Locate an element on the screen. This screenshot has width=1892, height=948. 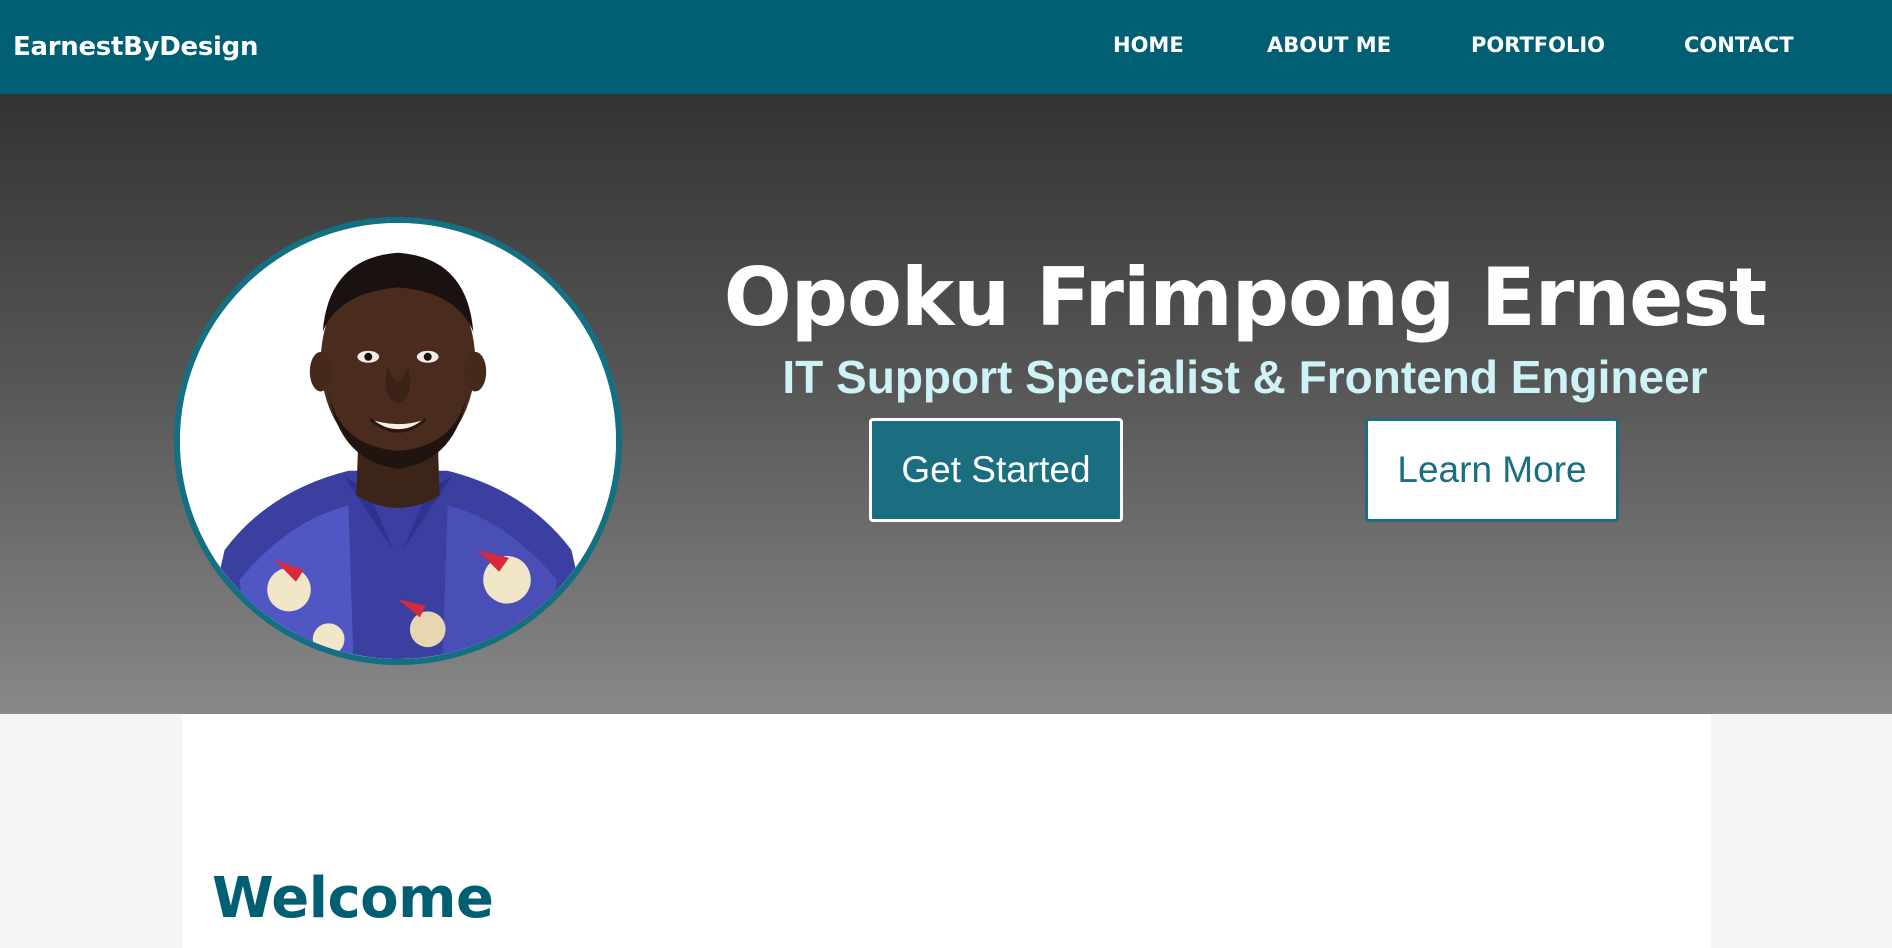
nav-link-home: HOME is located at coordinates (1148, 45).